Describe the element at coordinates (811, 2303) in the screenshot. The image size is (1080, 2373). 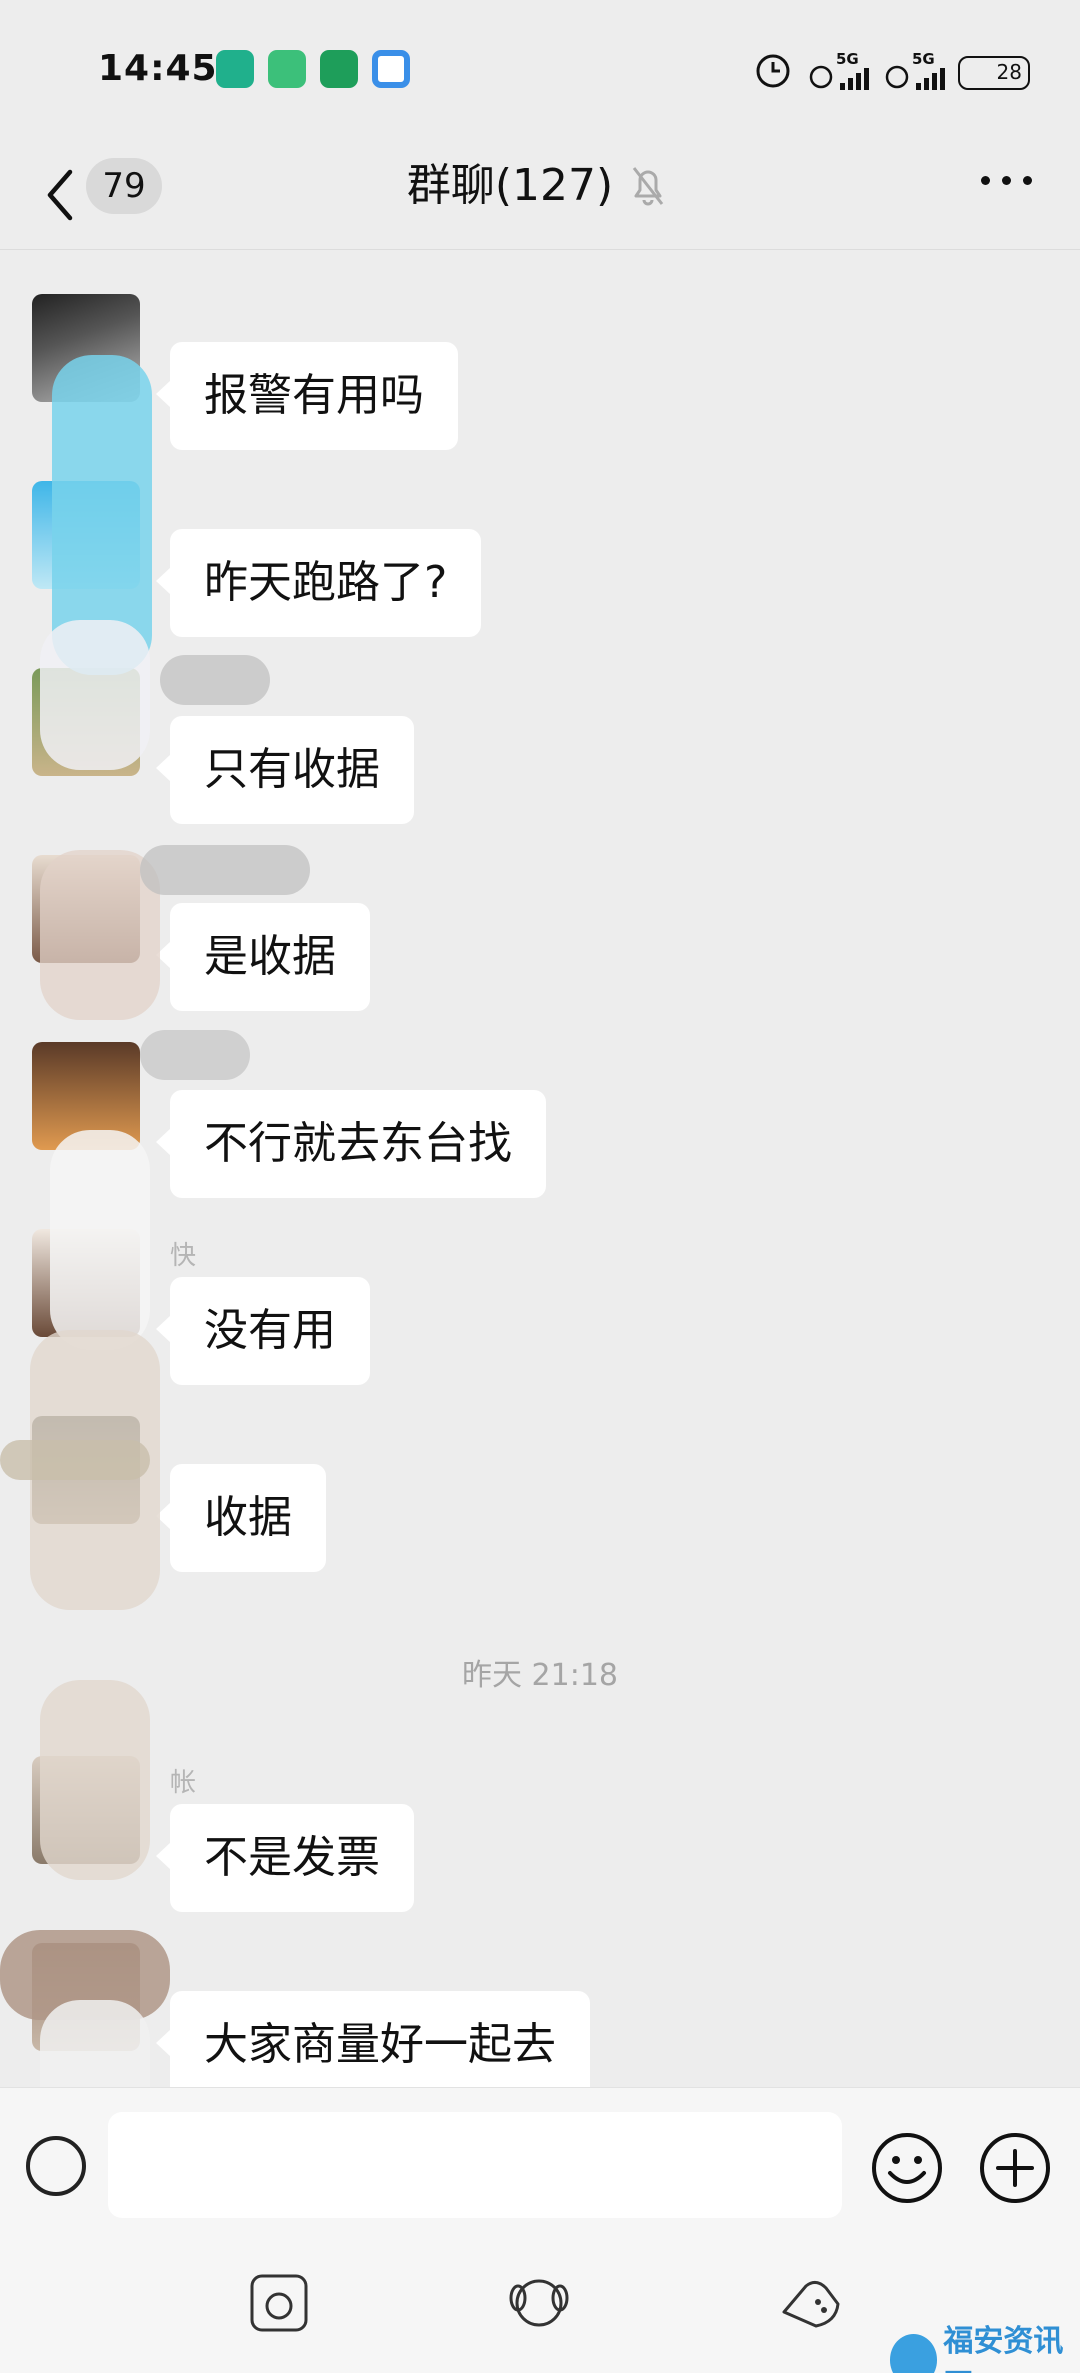
I see `game-controller-icon` at that location.